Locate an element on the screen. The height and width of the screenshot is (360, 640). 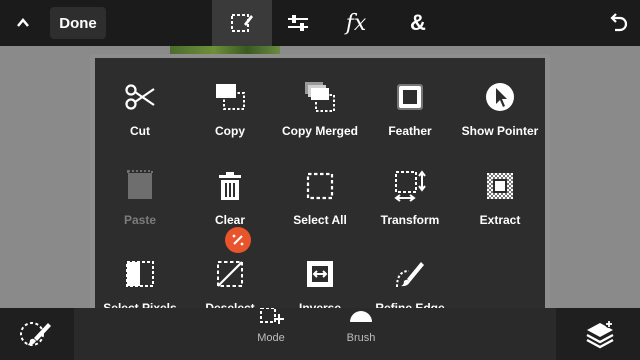
menu-item-label: Paste is located at coordinates (140, 219).